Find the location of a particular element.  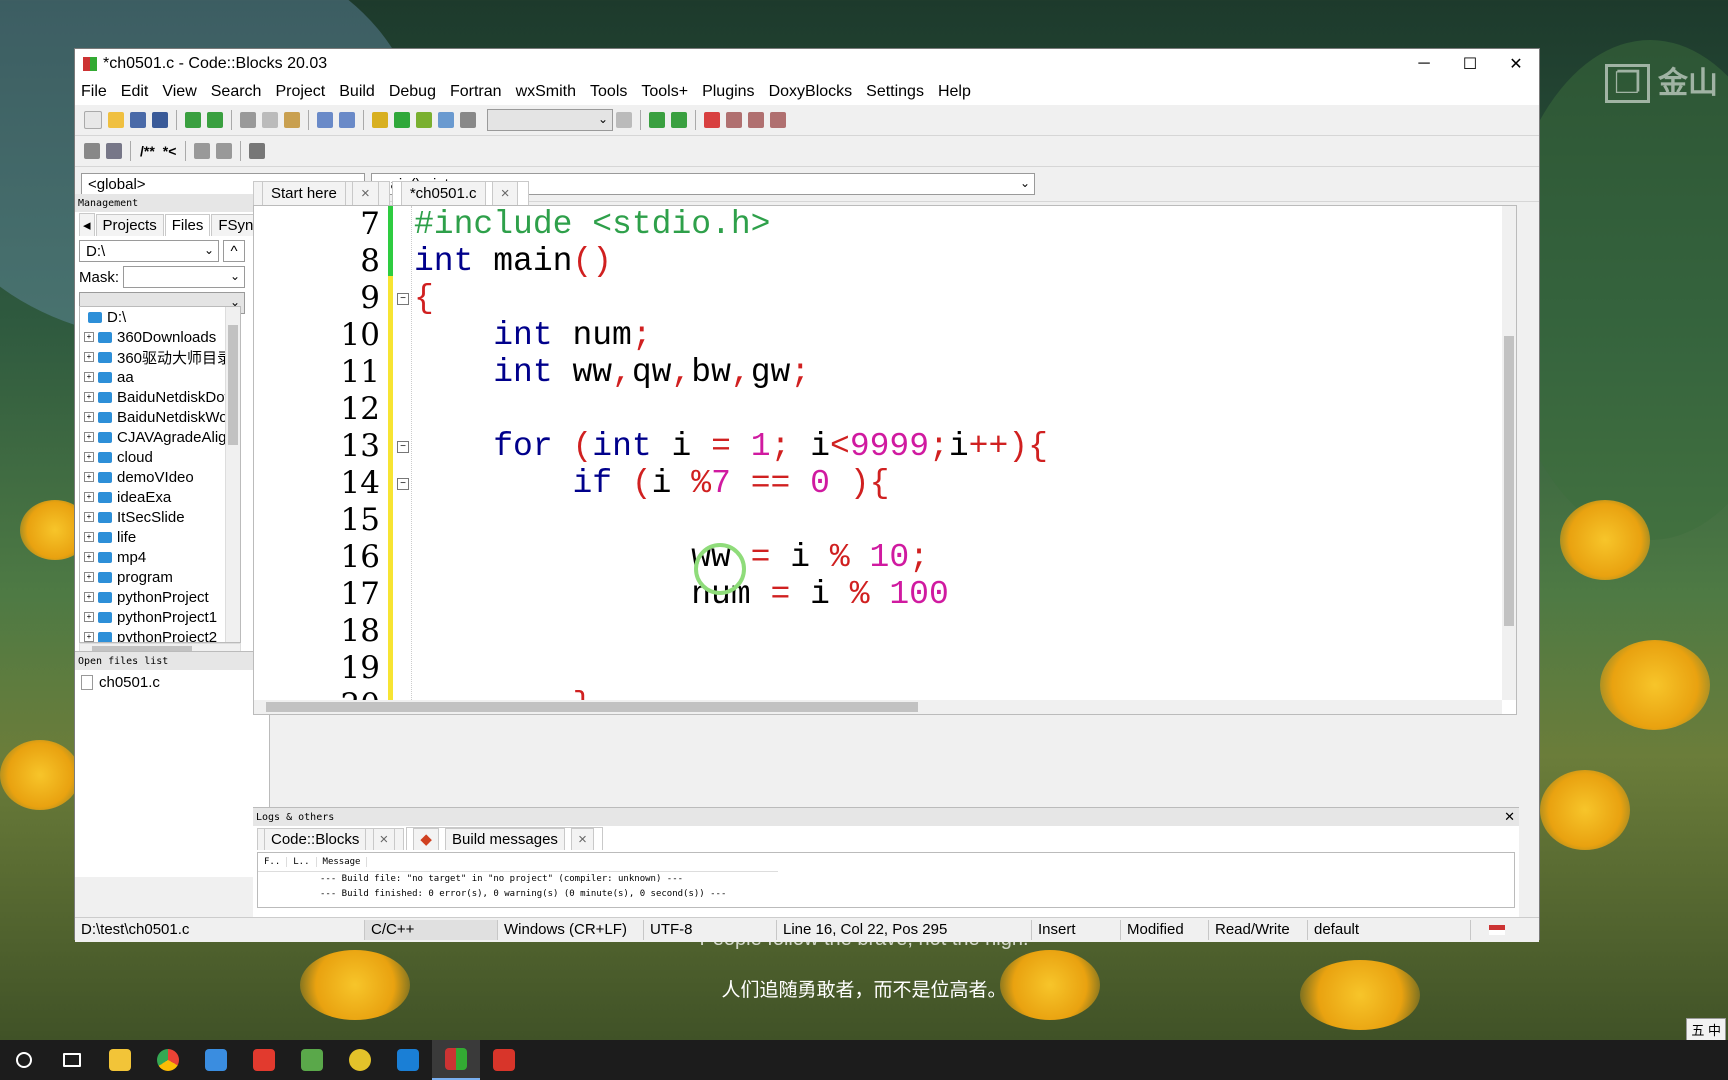

tab-ch0501: *ch0501.c × is located at coordinates (460, 193).